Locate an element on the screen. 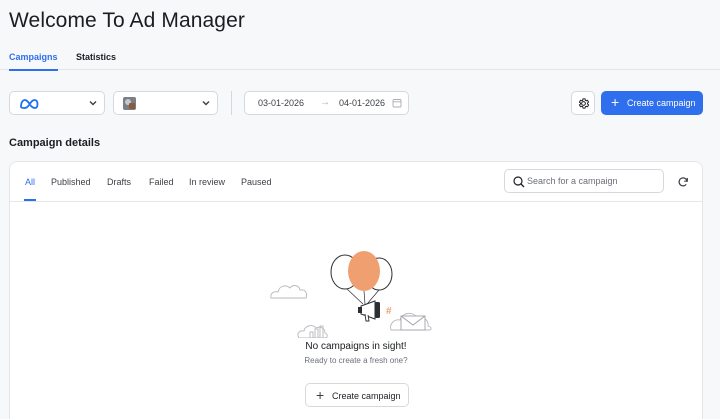  arrow-right-icon: → is located at coordinates (325, 102).